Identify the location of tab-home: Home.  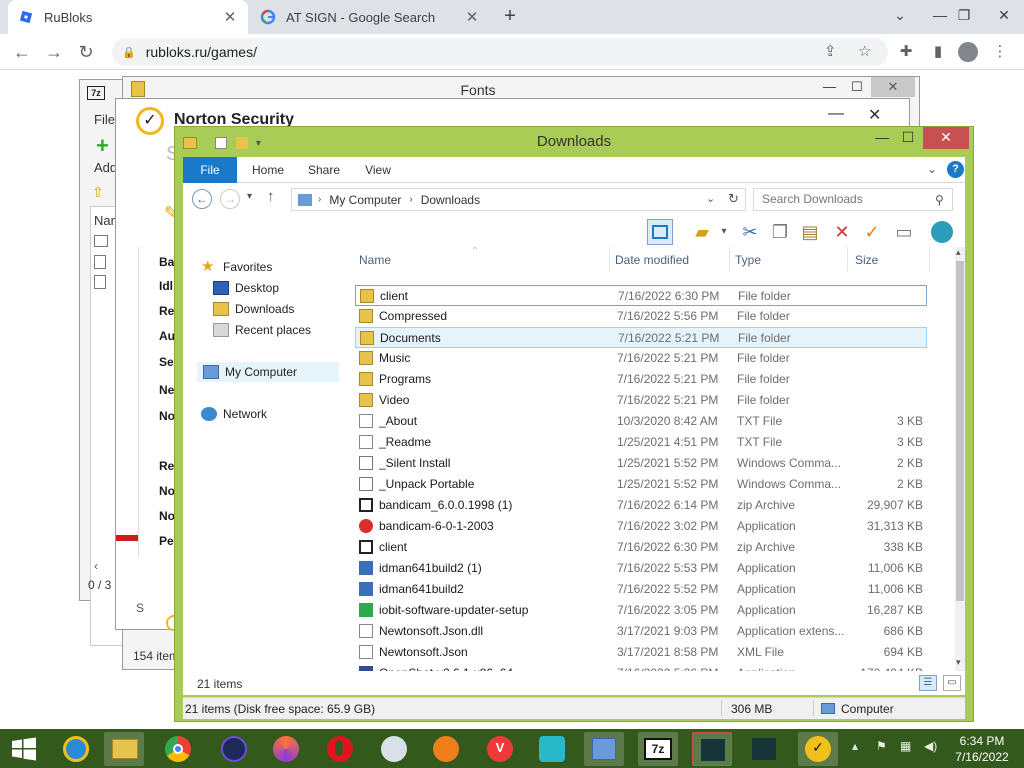
(268, 170).